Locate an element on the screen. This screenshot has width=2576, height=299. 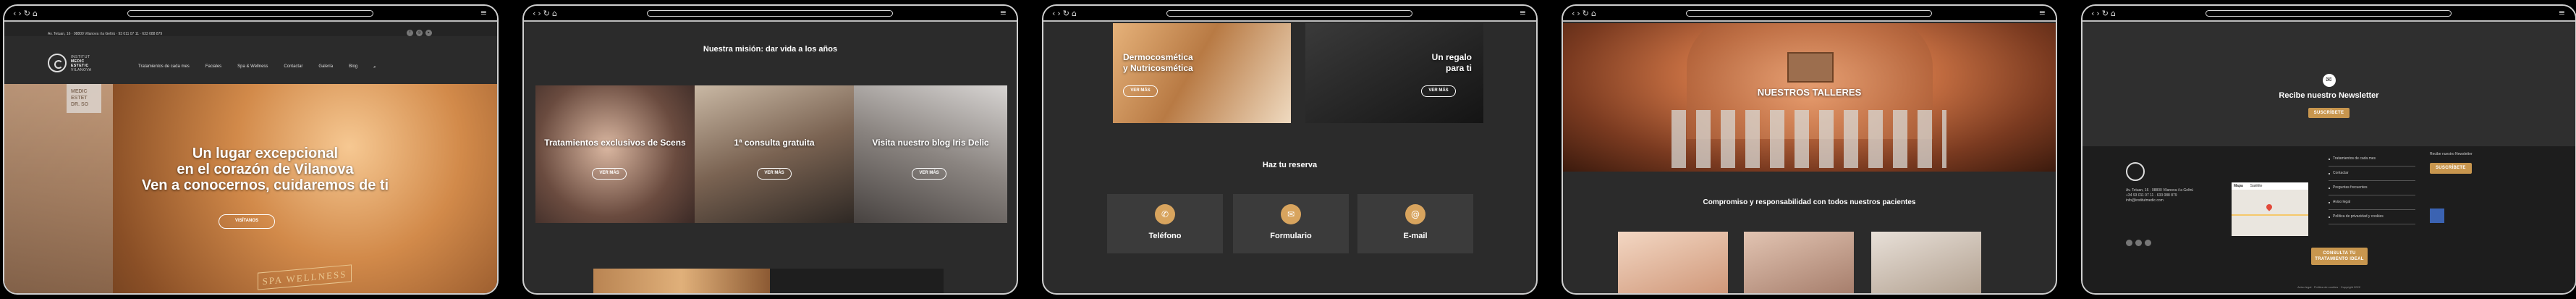
contact-phone: ✆ Teléfono is located at coordinates (1165, 223).